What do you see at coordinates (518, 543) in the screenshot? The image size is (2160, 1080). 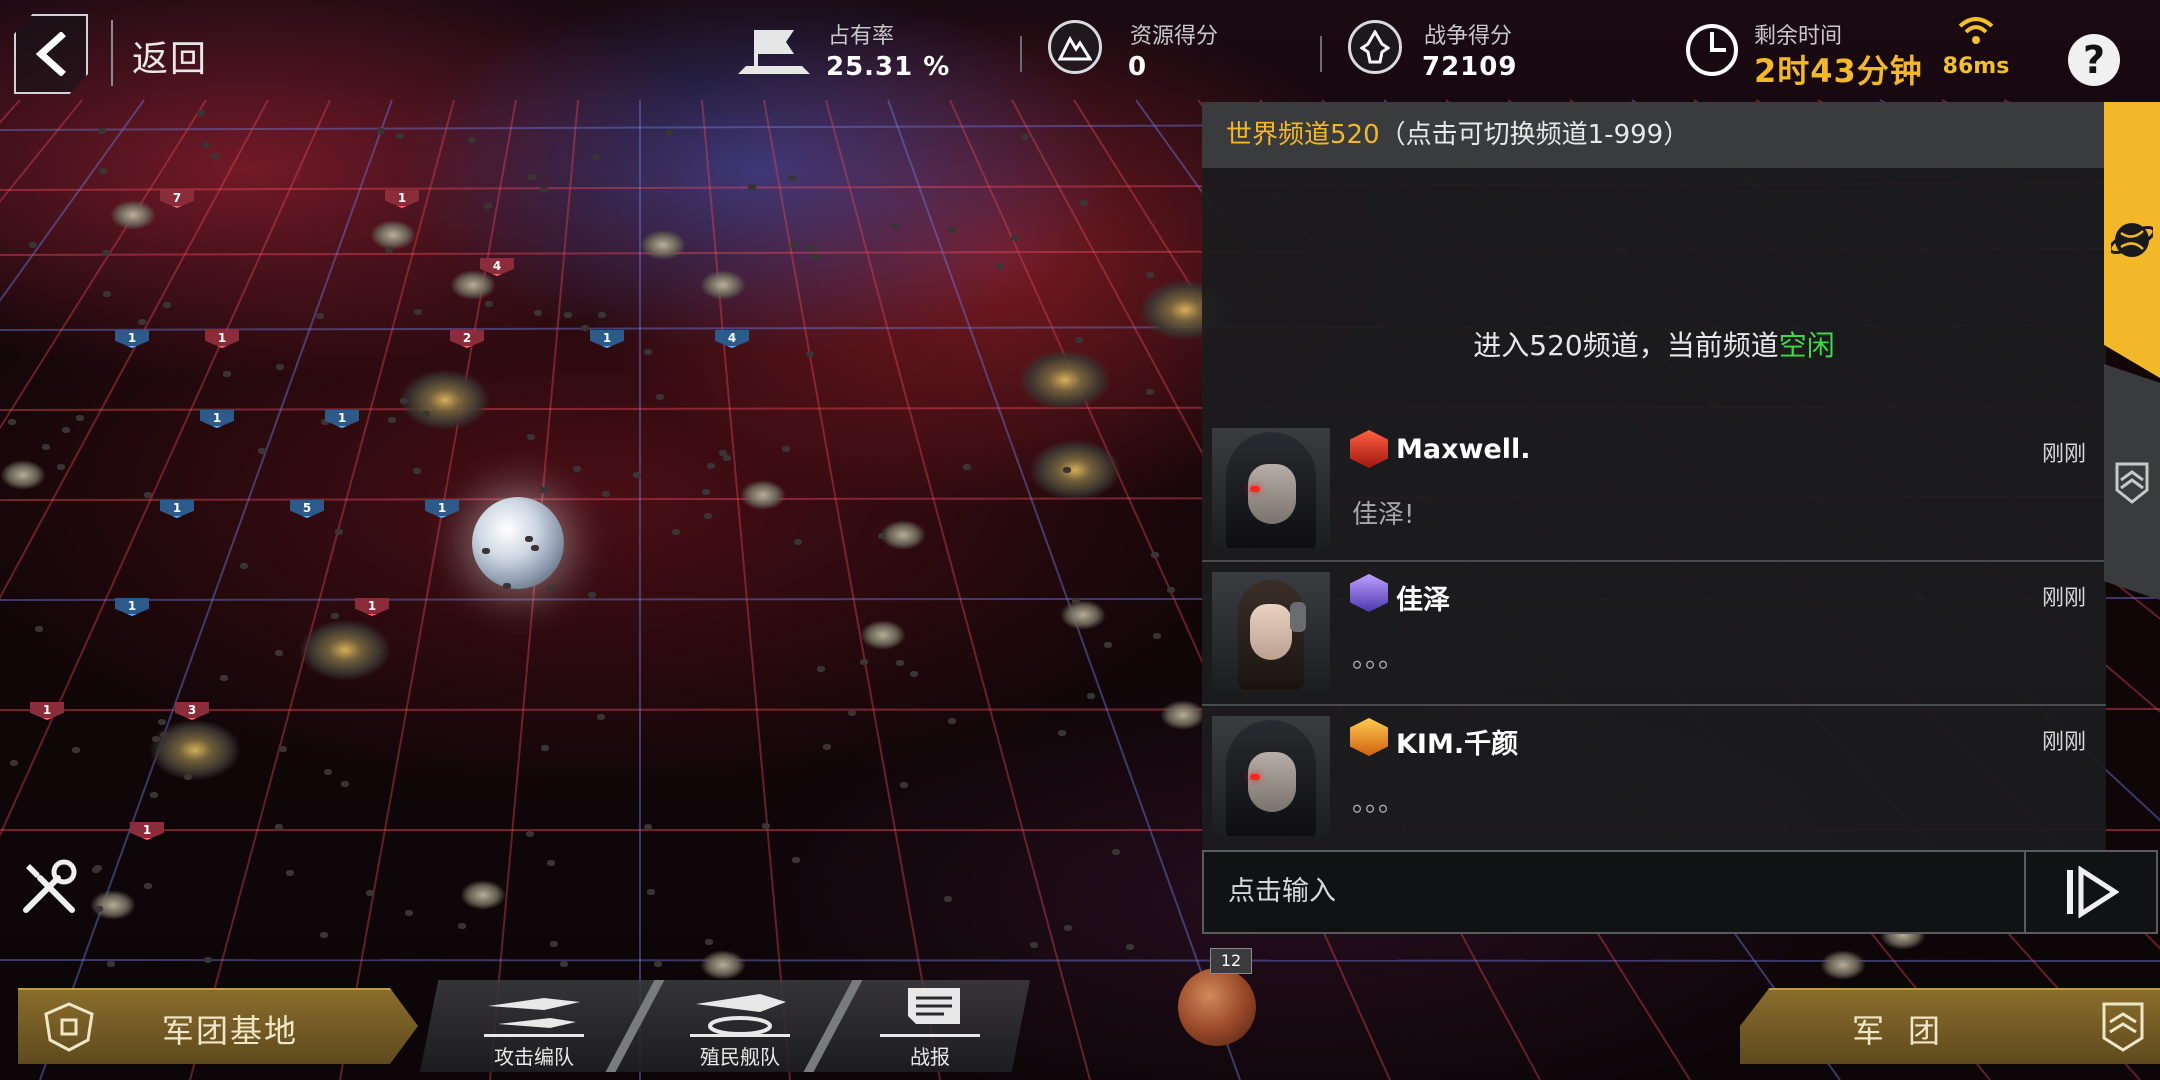 I see `ice-planet` at bounding box center [518, 543].